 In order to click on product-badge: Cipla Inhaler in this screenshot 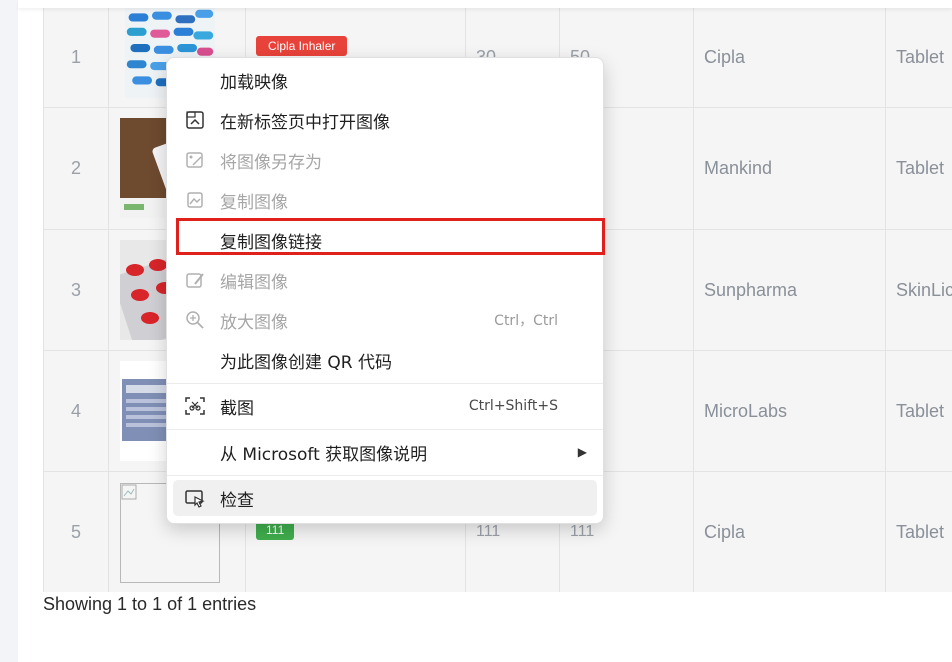, I will do `click(302, 46)`.